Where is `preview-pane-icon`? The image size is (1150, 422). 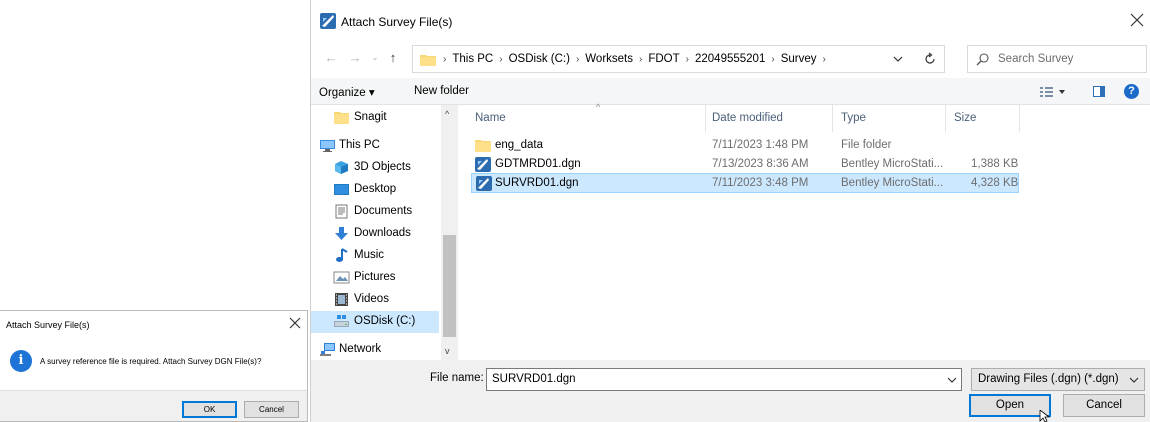 preview-pane-icon is located at coordinates (1099, 91).